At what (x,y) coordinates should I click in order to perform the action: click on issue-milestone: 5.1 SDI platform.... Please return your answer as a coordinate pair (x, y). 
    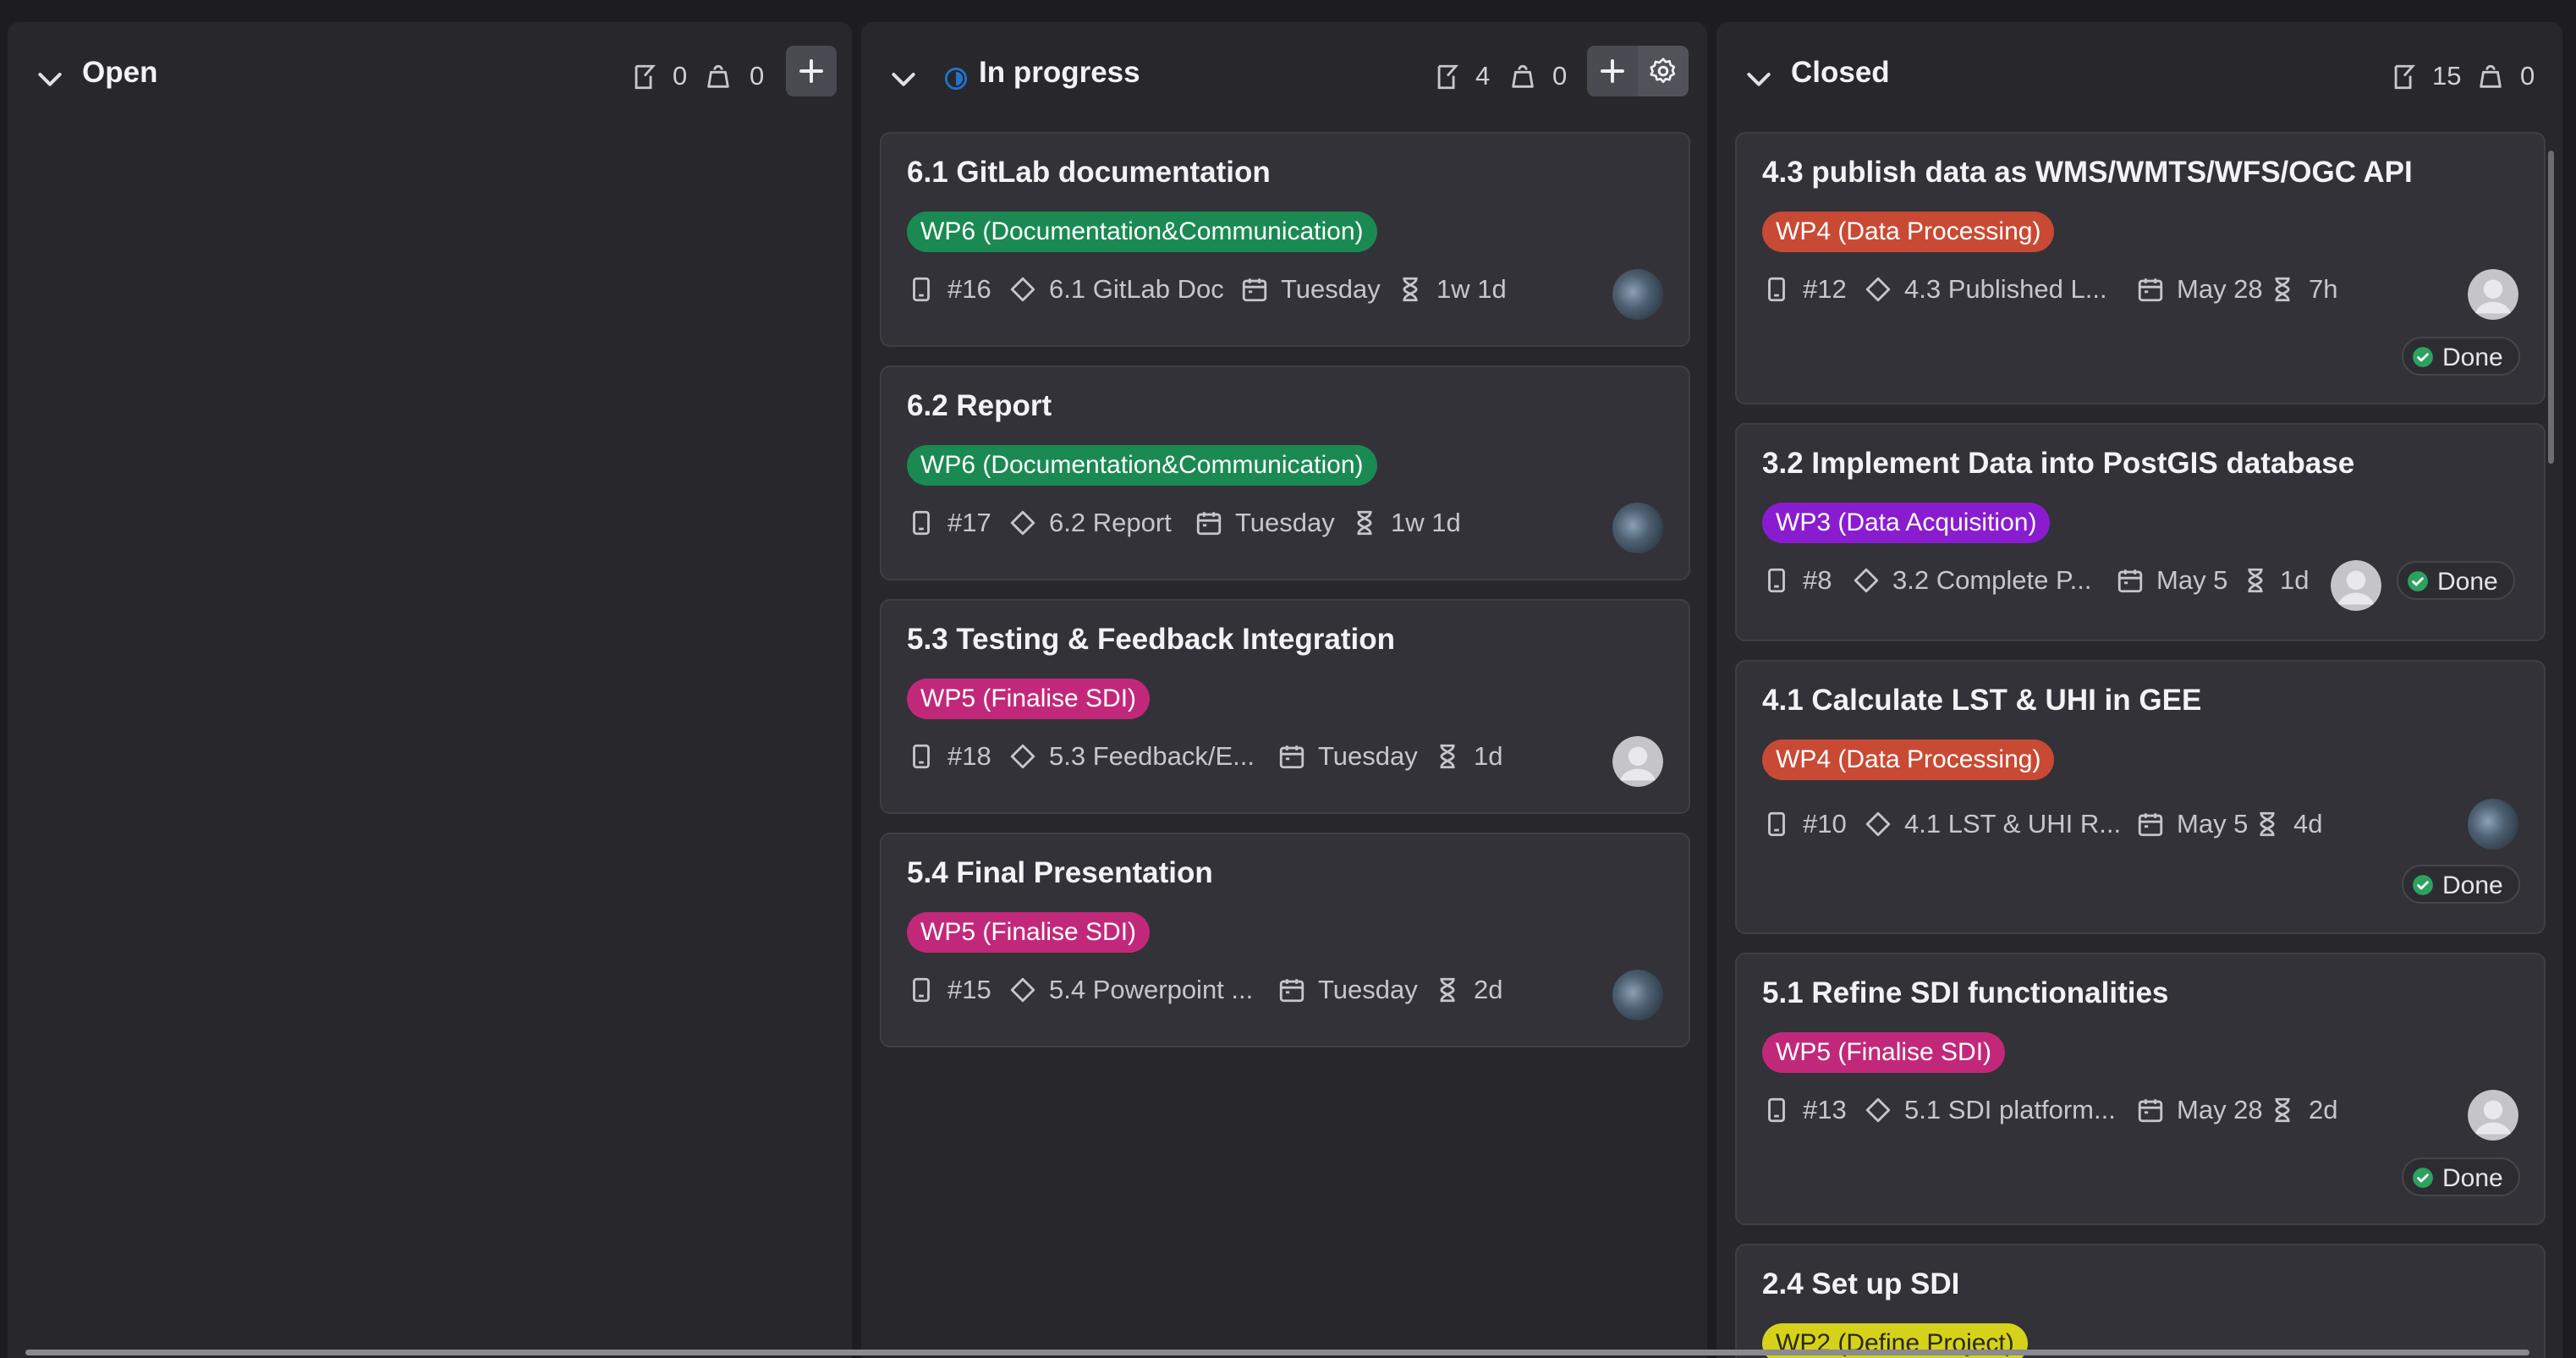
    Looking at the image, I should click on (2010, 1110).